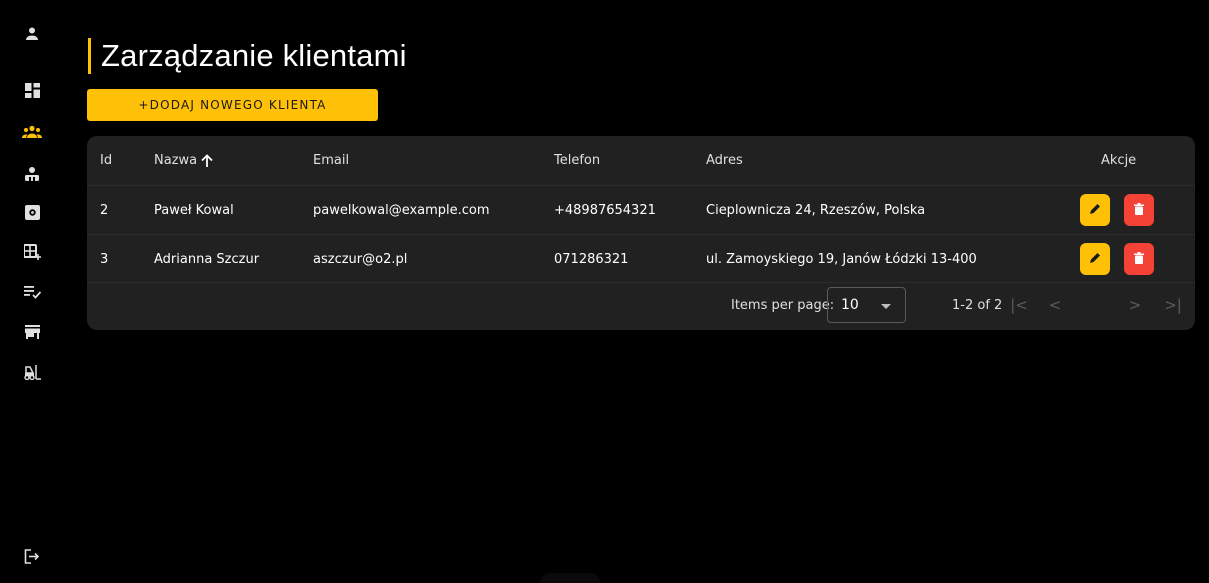 This screenshot has width=1209, height=583. I want to click on sidebar-item-tasks, so click(32, 292).